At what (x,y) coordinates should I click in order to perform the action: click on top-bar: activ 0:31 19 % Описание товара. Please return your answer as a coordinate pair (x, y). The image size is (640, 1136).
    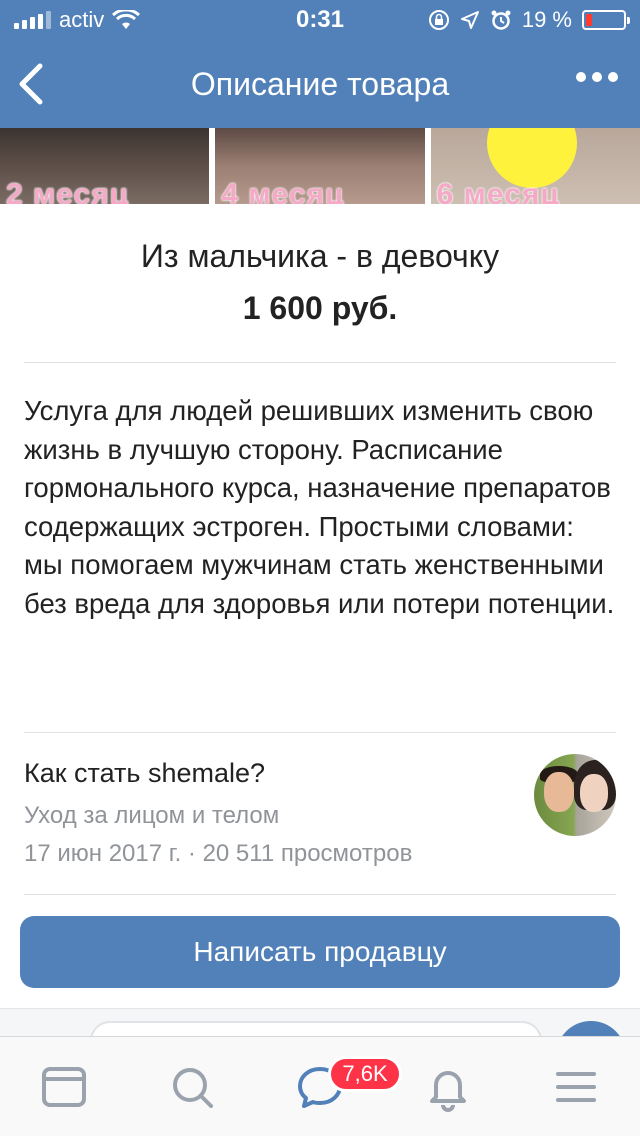
    Looking at the image, I should click on (320, 64).